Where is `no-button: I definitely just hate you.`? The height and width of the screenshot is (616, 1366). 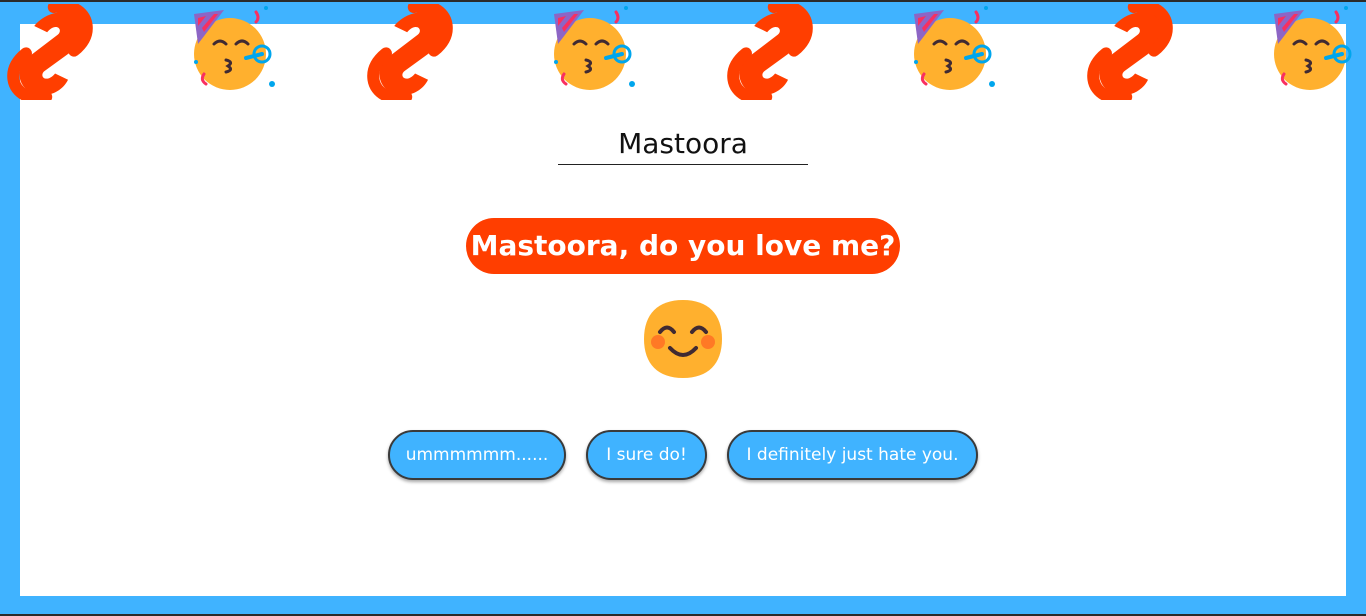 no-button: I definitely just hate you. is located at coordinates (852, 455).